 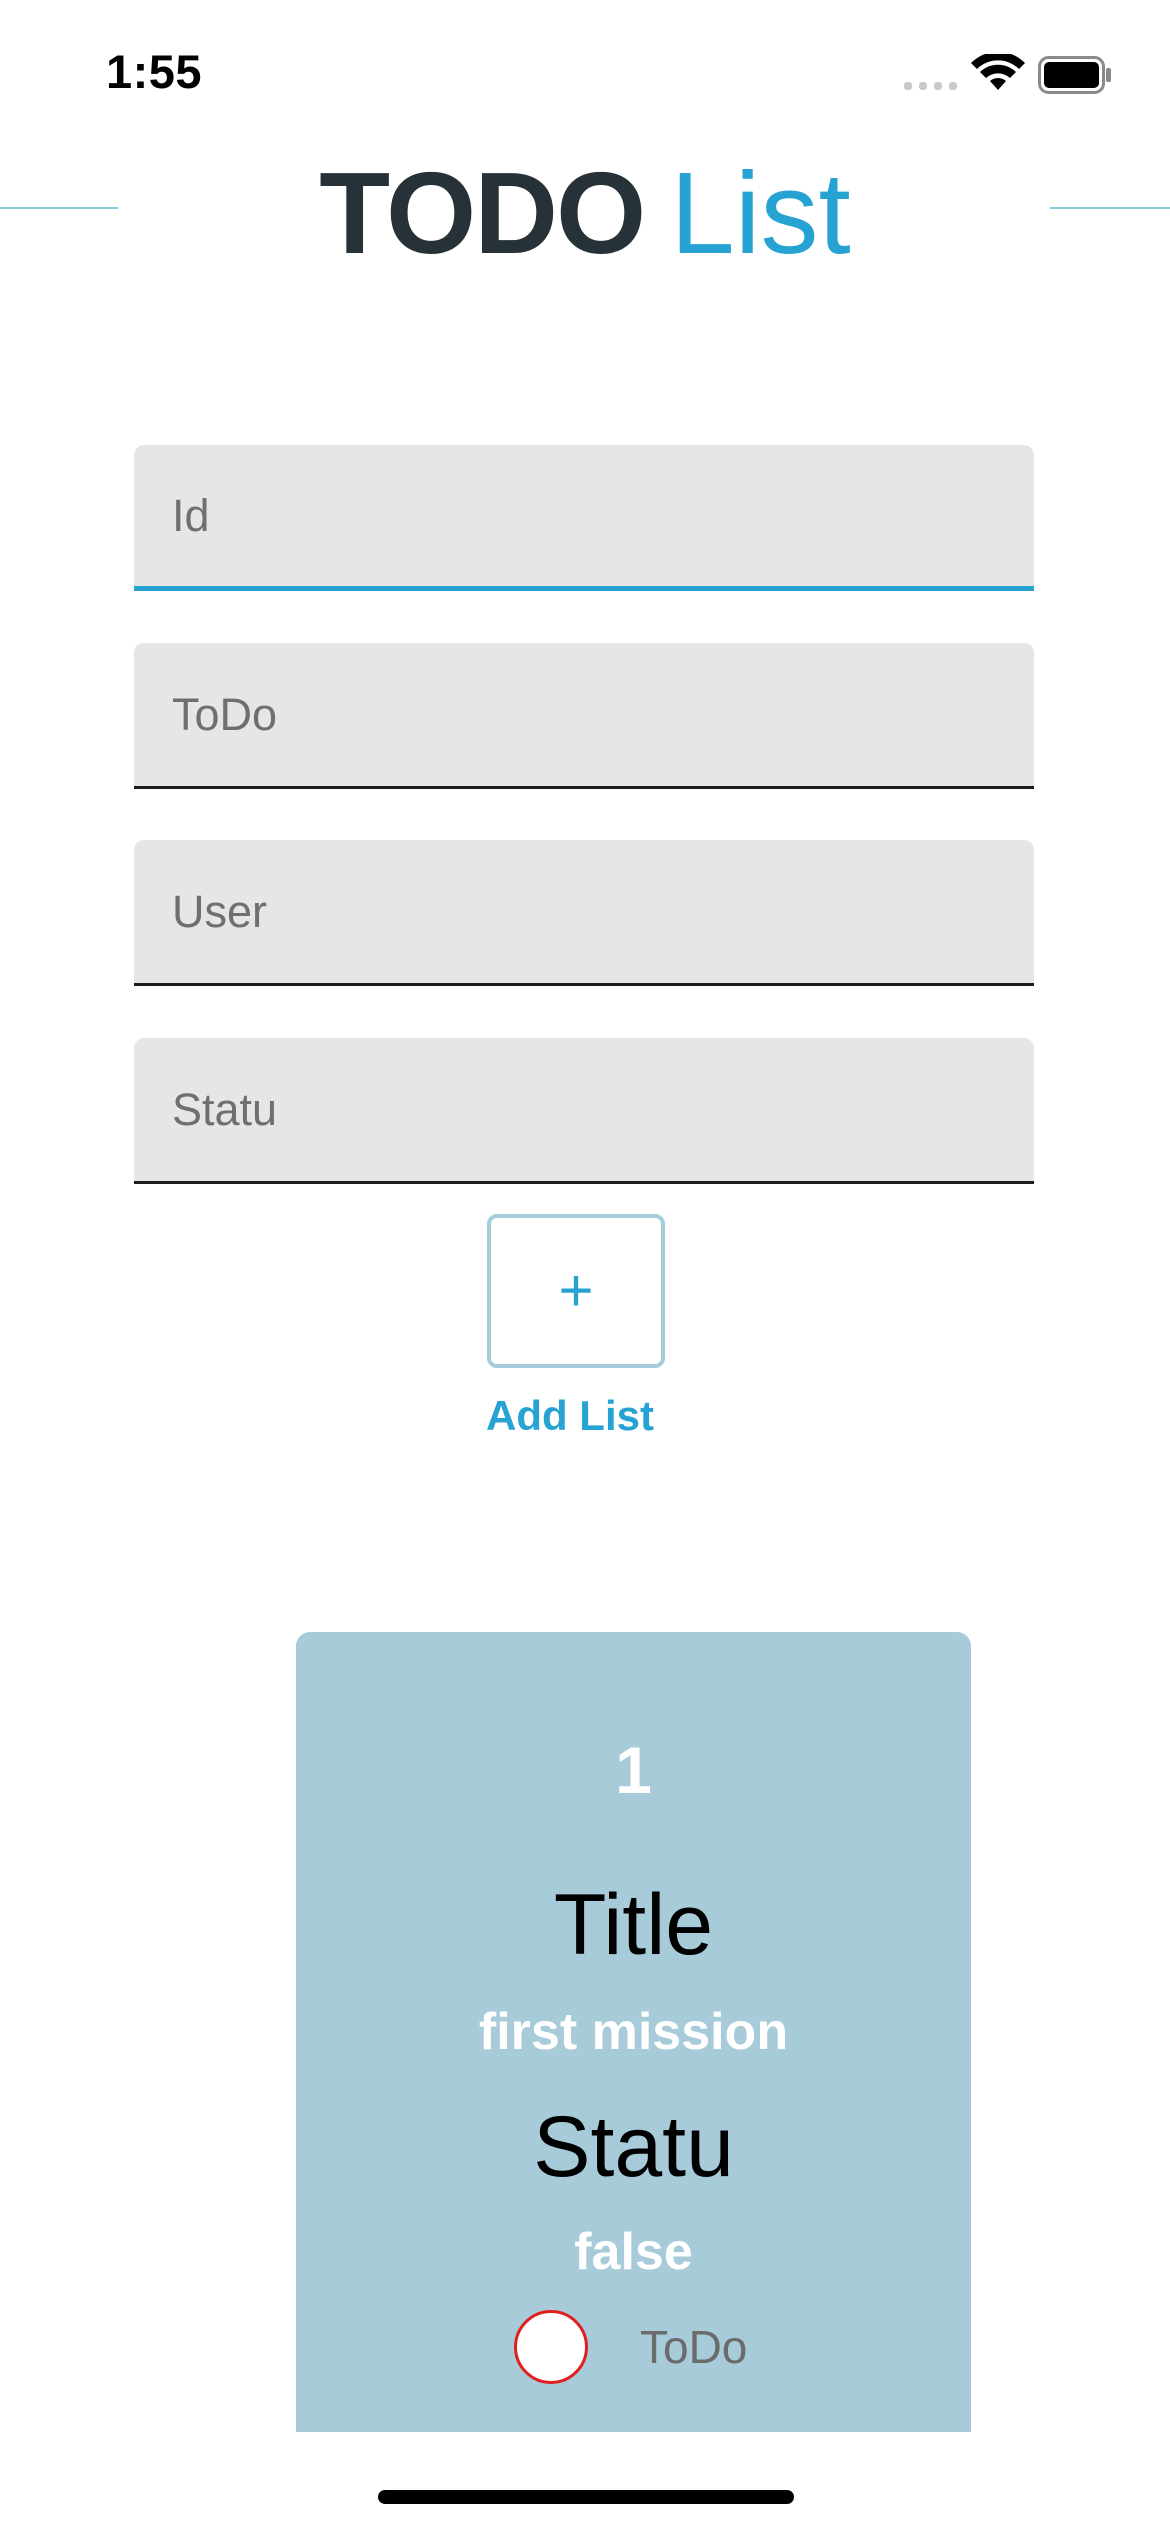 I want to click on wifi-icon, so click(x=998, y=72).